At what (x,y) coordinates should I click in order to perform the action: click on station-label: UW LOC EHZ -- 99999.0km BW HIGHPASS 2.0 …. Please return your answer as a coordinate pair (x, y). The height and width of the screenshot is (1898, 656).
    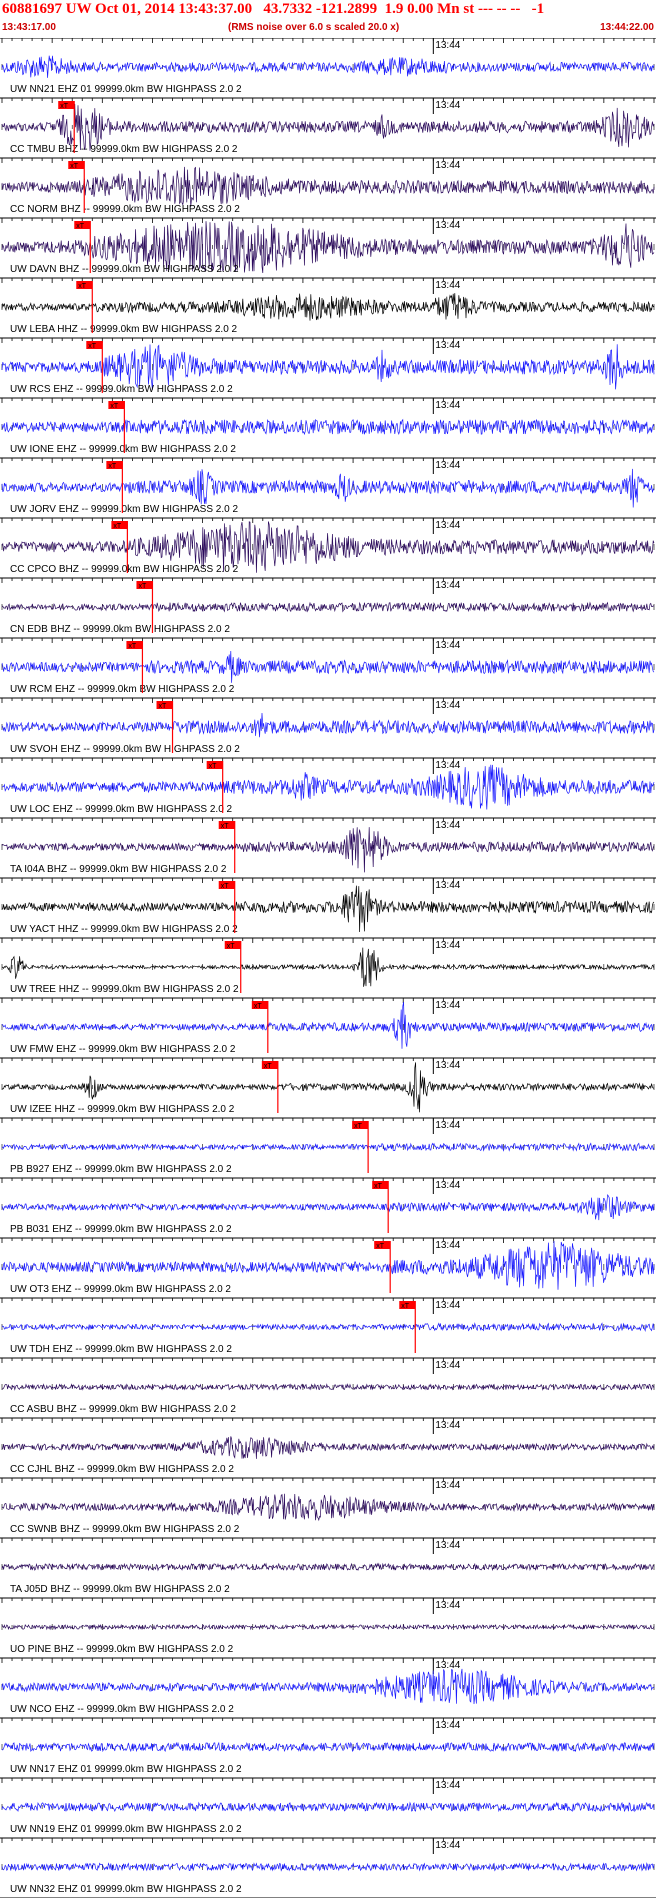
    Looking at the image, I should click on (121, 809).